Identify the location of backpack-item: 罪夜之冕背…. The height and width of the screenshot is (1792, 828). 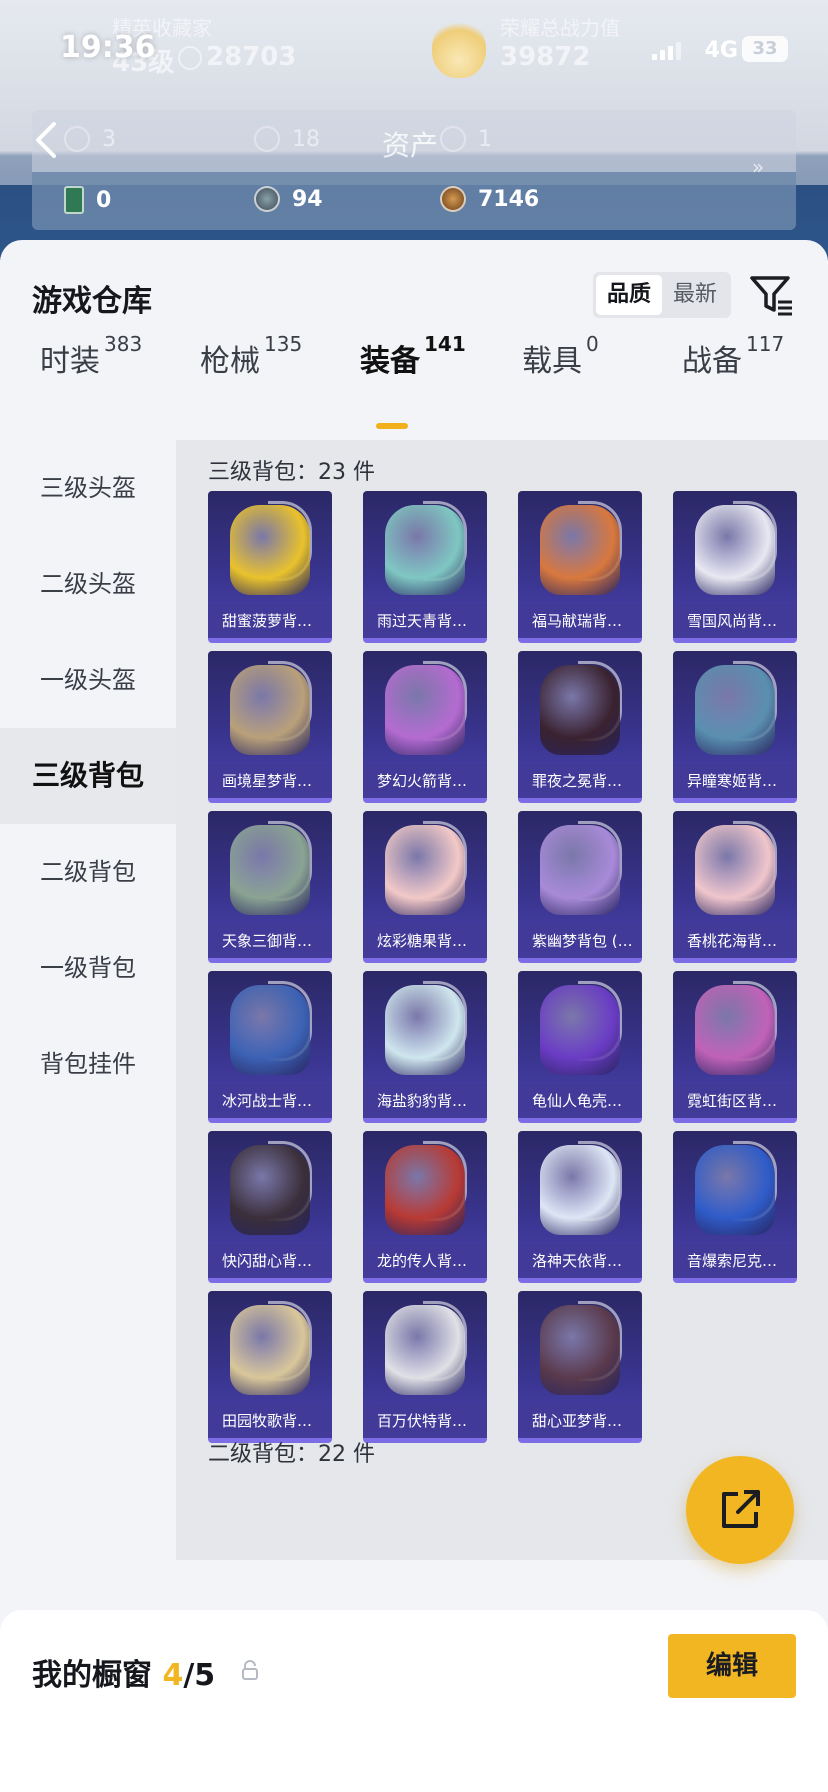
(580, 727).